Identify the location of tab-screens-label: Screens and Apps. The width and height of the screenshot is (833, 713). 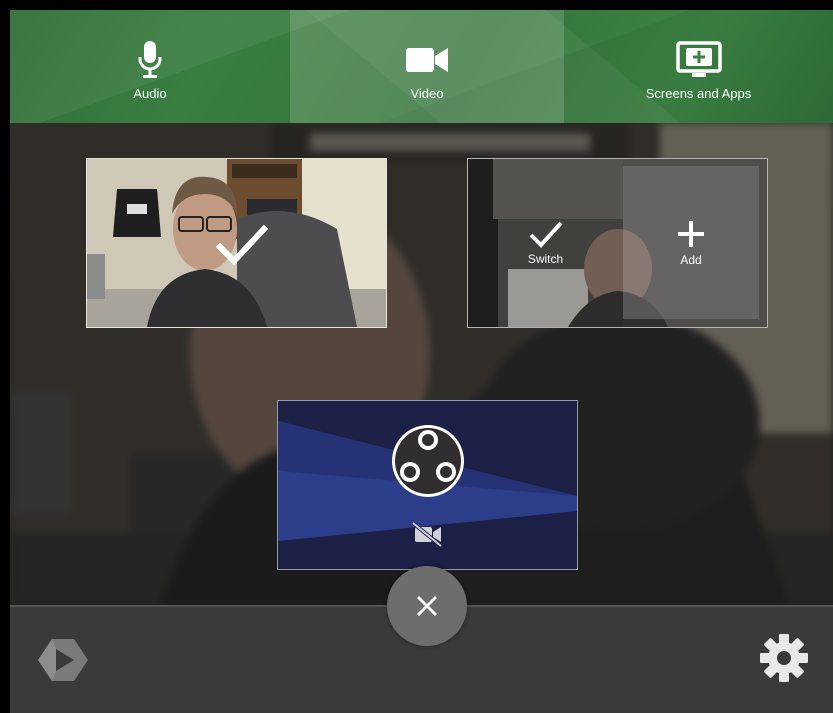
(698, 93).